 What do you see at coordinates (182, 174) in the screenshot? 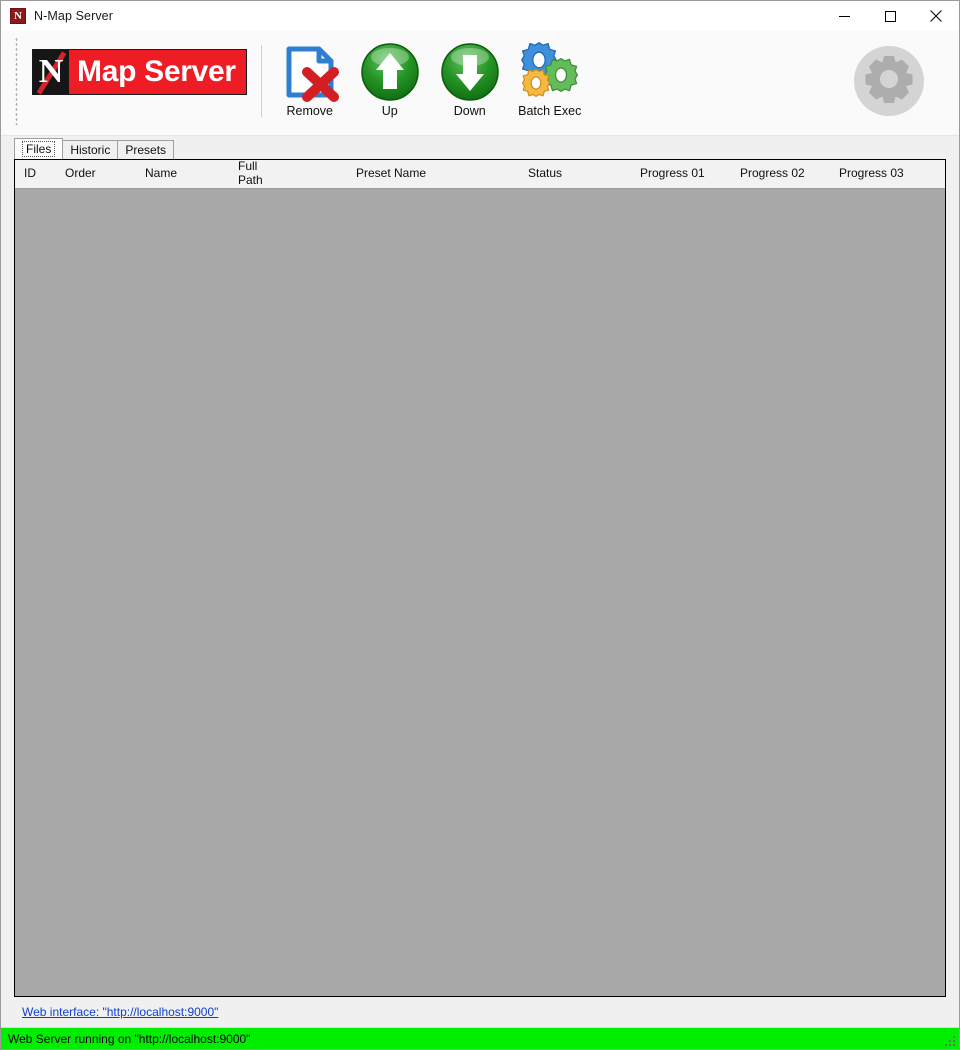
I see `column-header-name: Name` at bounding box center [182, 174].